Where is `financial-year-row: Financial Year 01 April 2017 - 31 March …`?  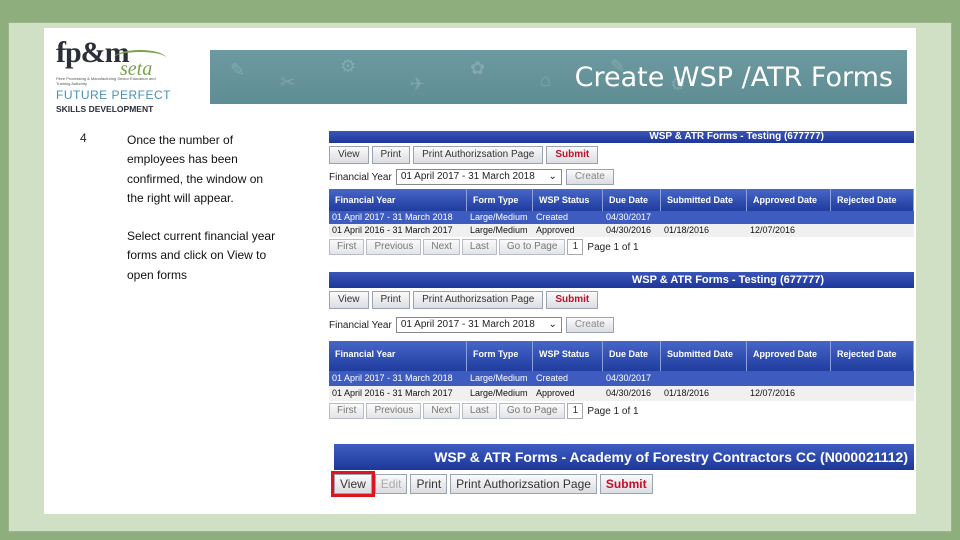
financial-year-row: Financial Year 01 April 2017 - 31 March … is located at coordinates (621, 177).